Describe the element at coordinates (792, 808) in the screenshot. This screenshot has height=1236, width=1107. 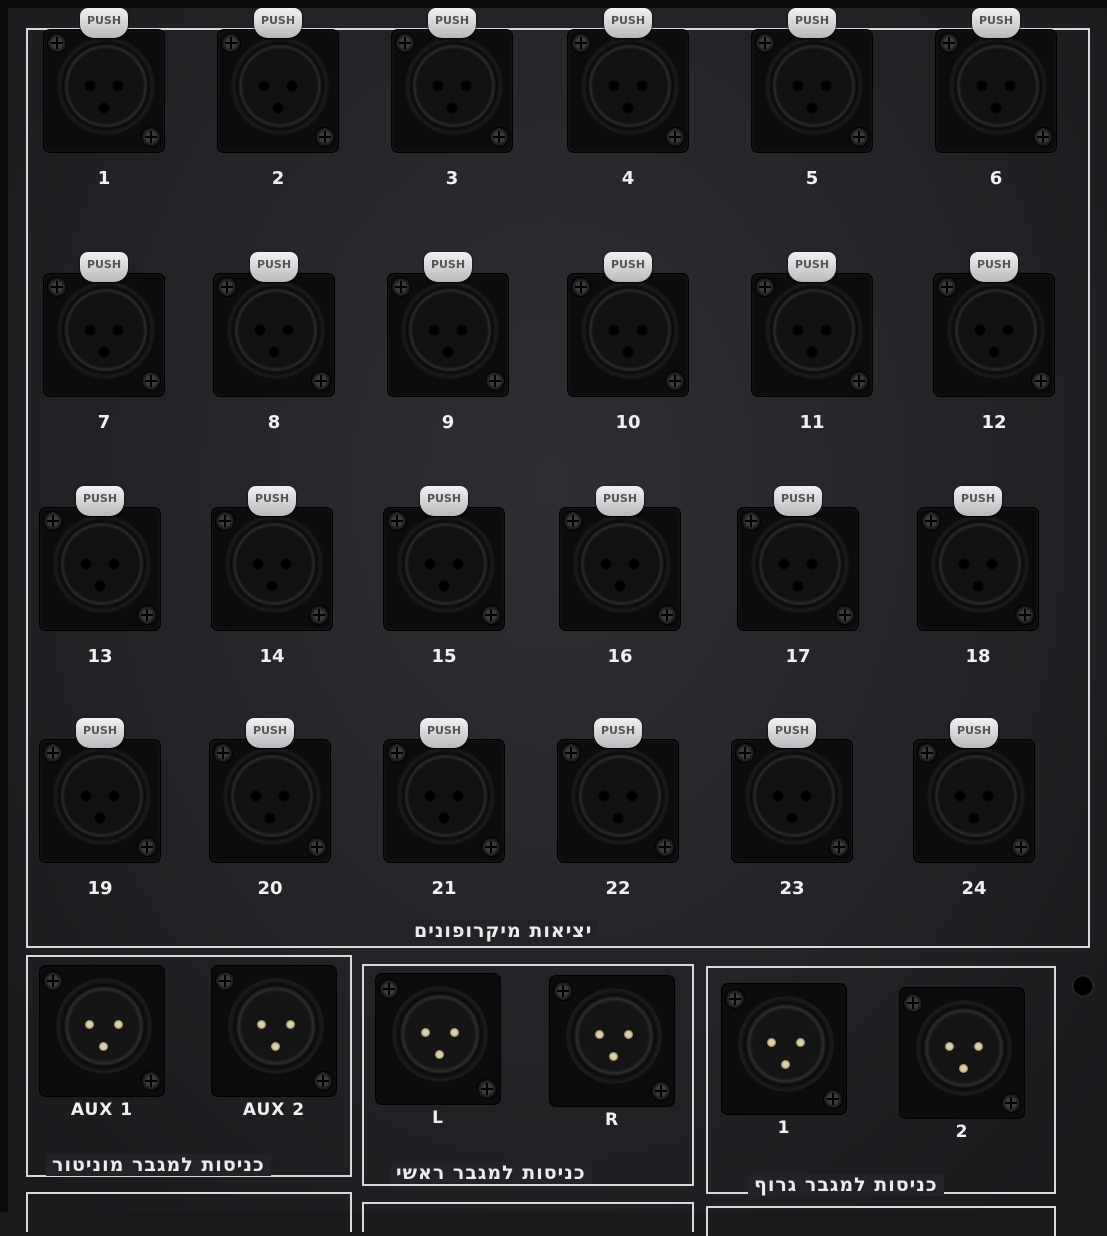
I see `mic-output-23: PUSH 23` at that location.